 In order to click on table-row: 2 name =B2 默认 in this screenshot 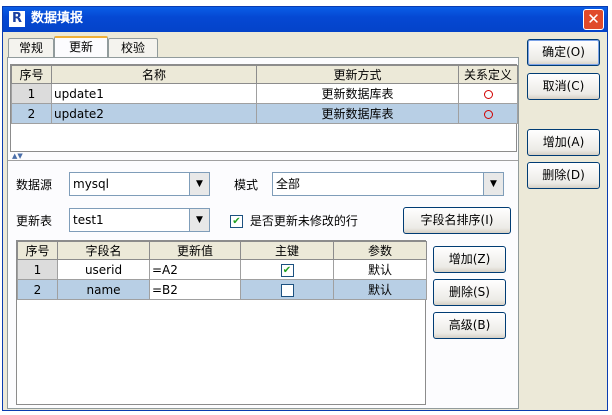, I will do `click(222, 289)`.